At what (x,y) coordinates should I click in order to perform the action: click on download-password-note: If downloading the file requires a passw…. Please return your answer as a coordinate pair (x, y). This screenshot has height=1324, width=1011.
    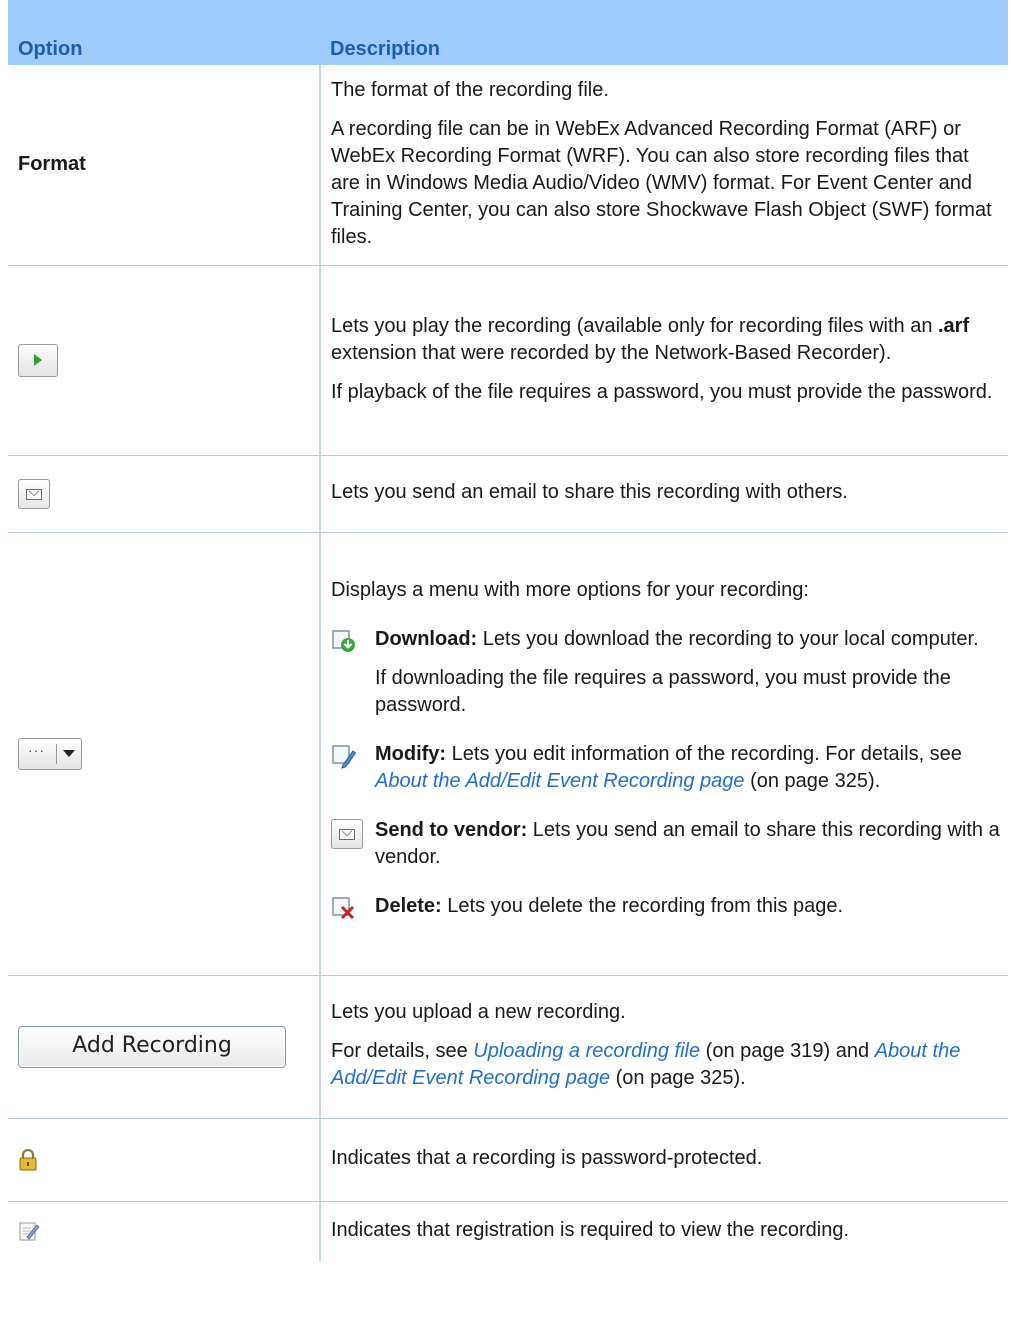
    Looking at the image, I should click on (663, 691).